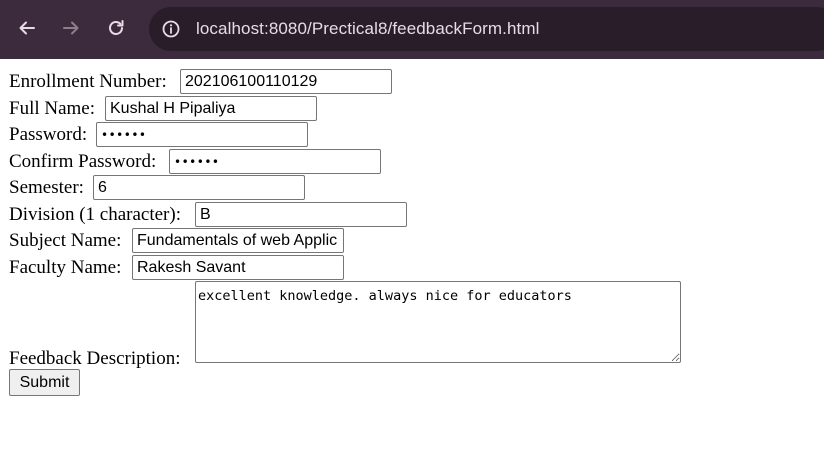  Describe the element at coordinates (238, 240) in the screenshot. I see `subject-input` at that location.